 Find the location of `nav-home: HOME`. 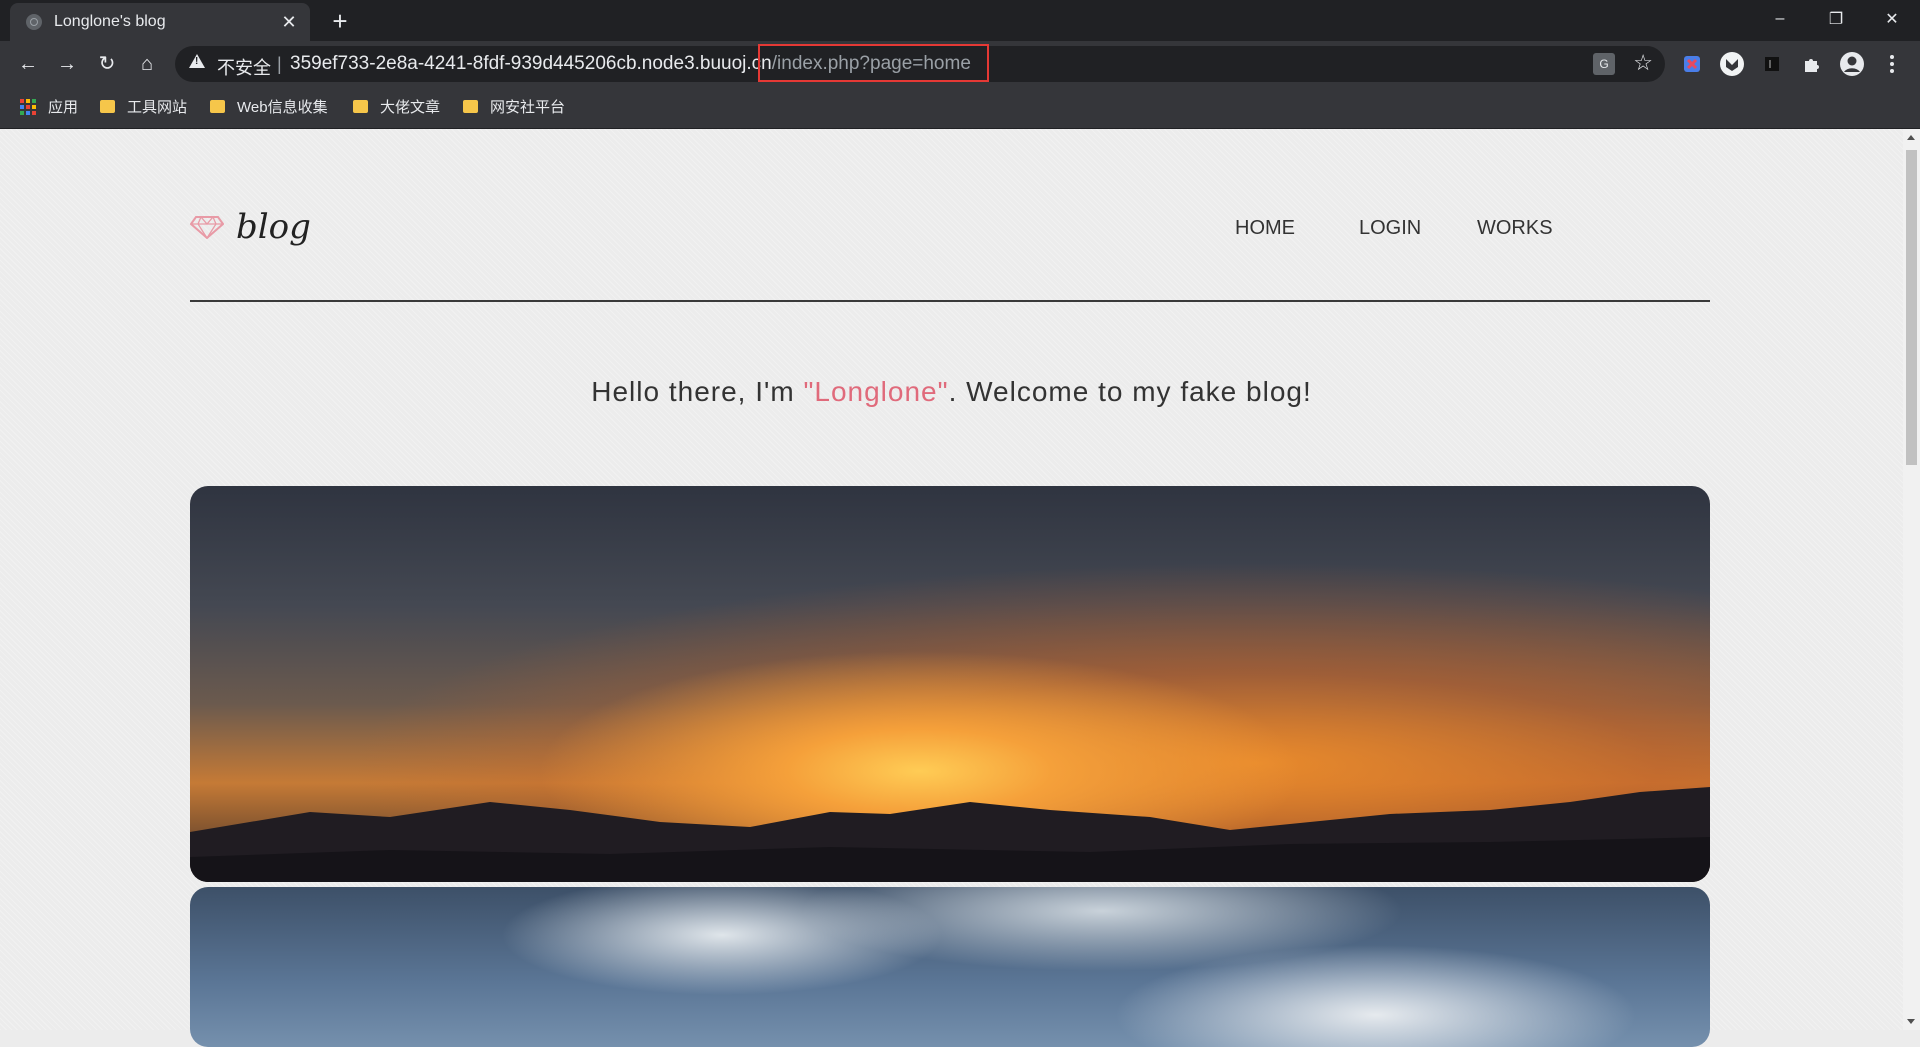

nav-home: HOME is located at coordinates (1265, 228).